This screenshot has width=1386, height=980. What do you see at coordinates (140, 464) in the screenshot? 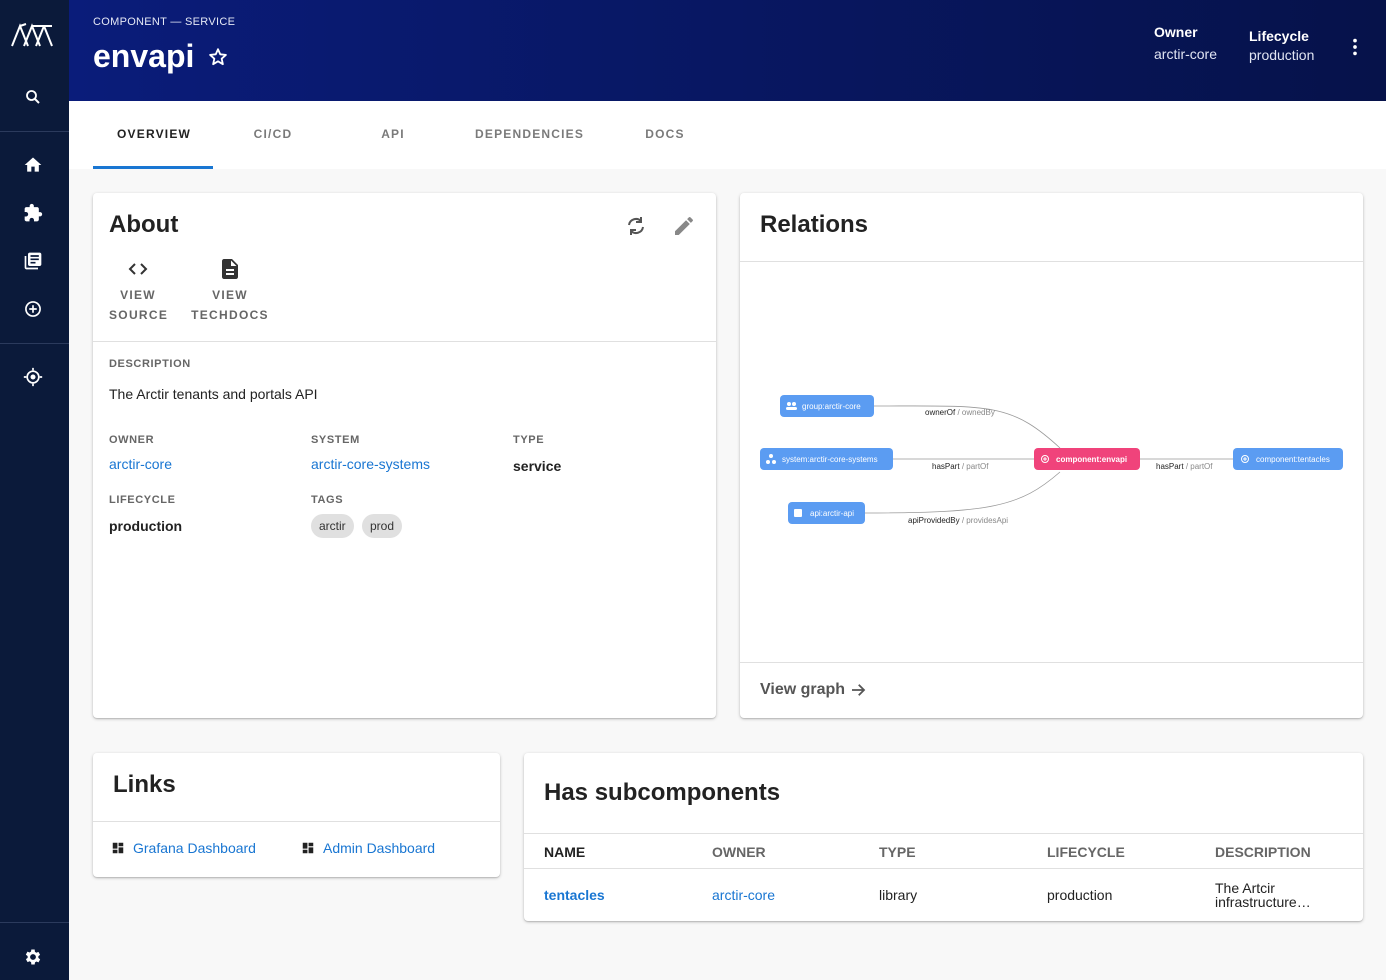
I see `owner-link: arctir-core` at bounding box center [140, 464].